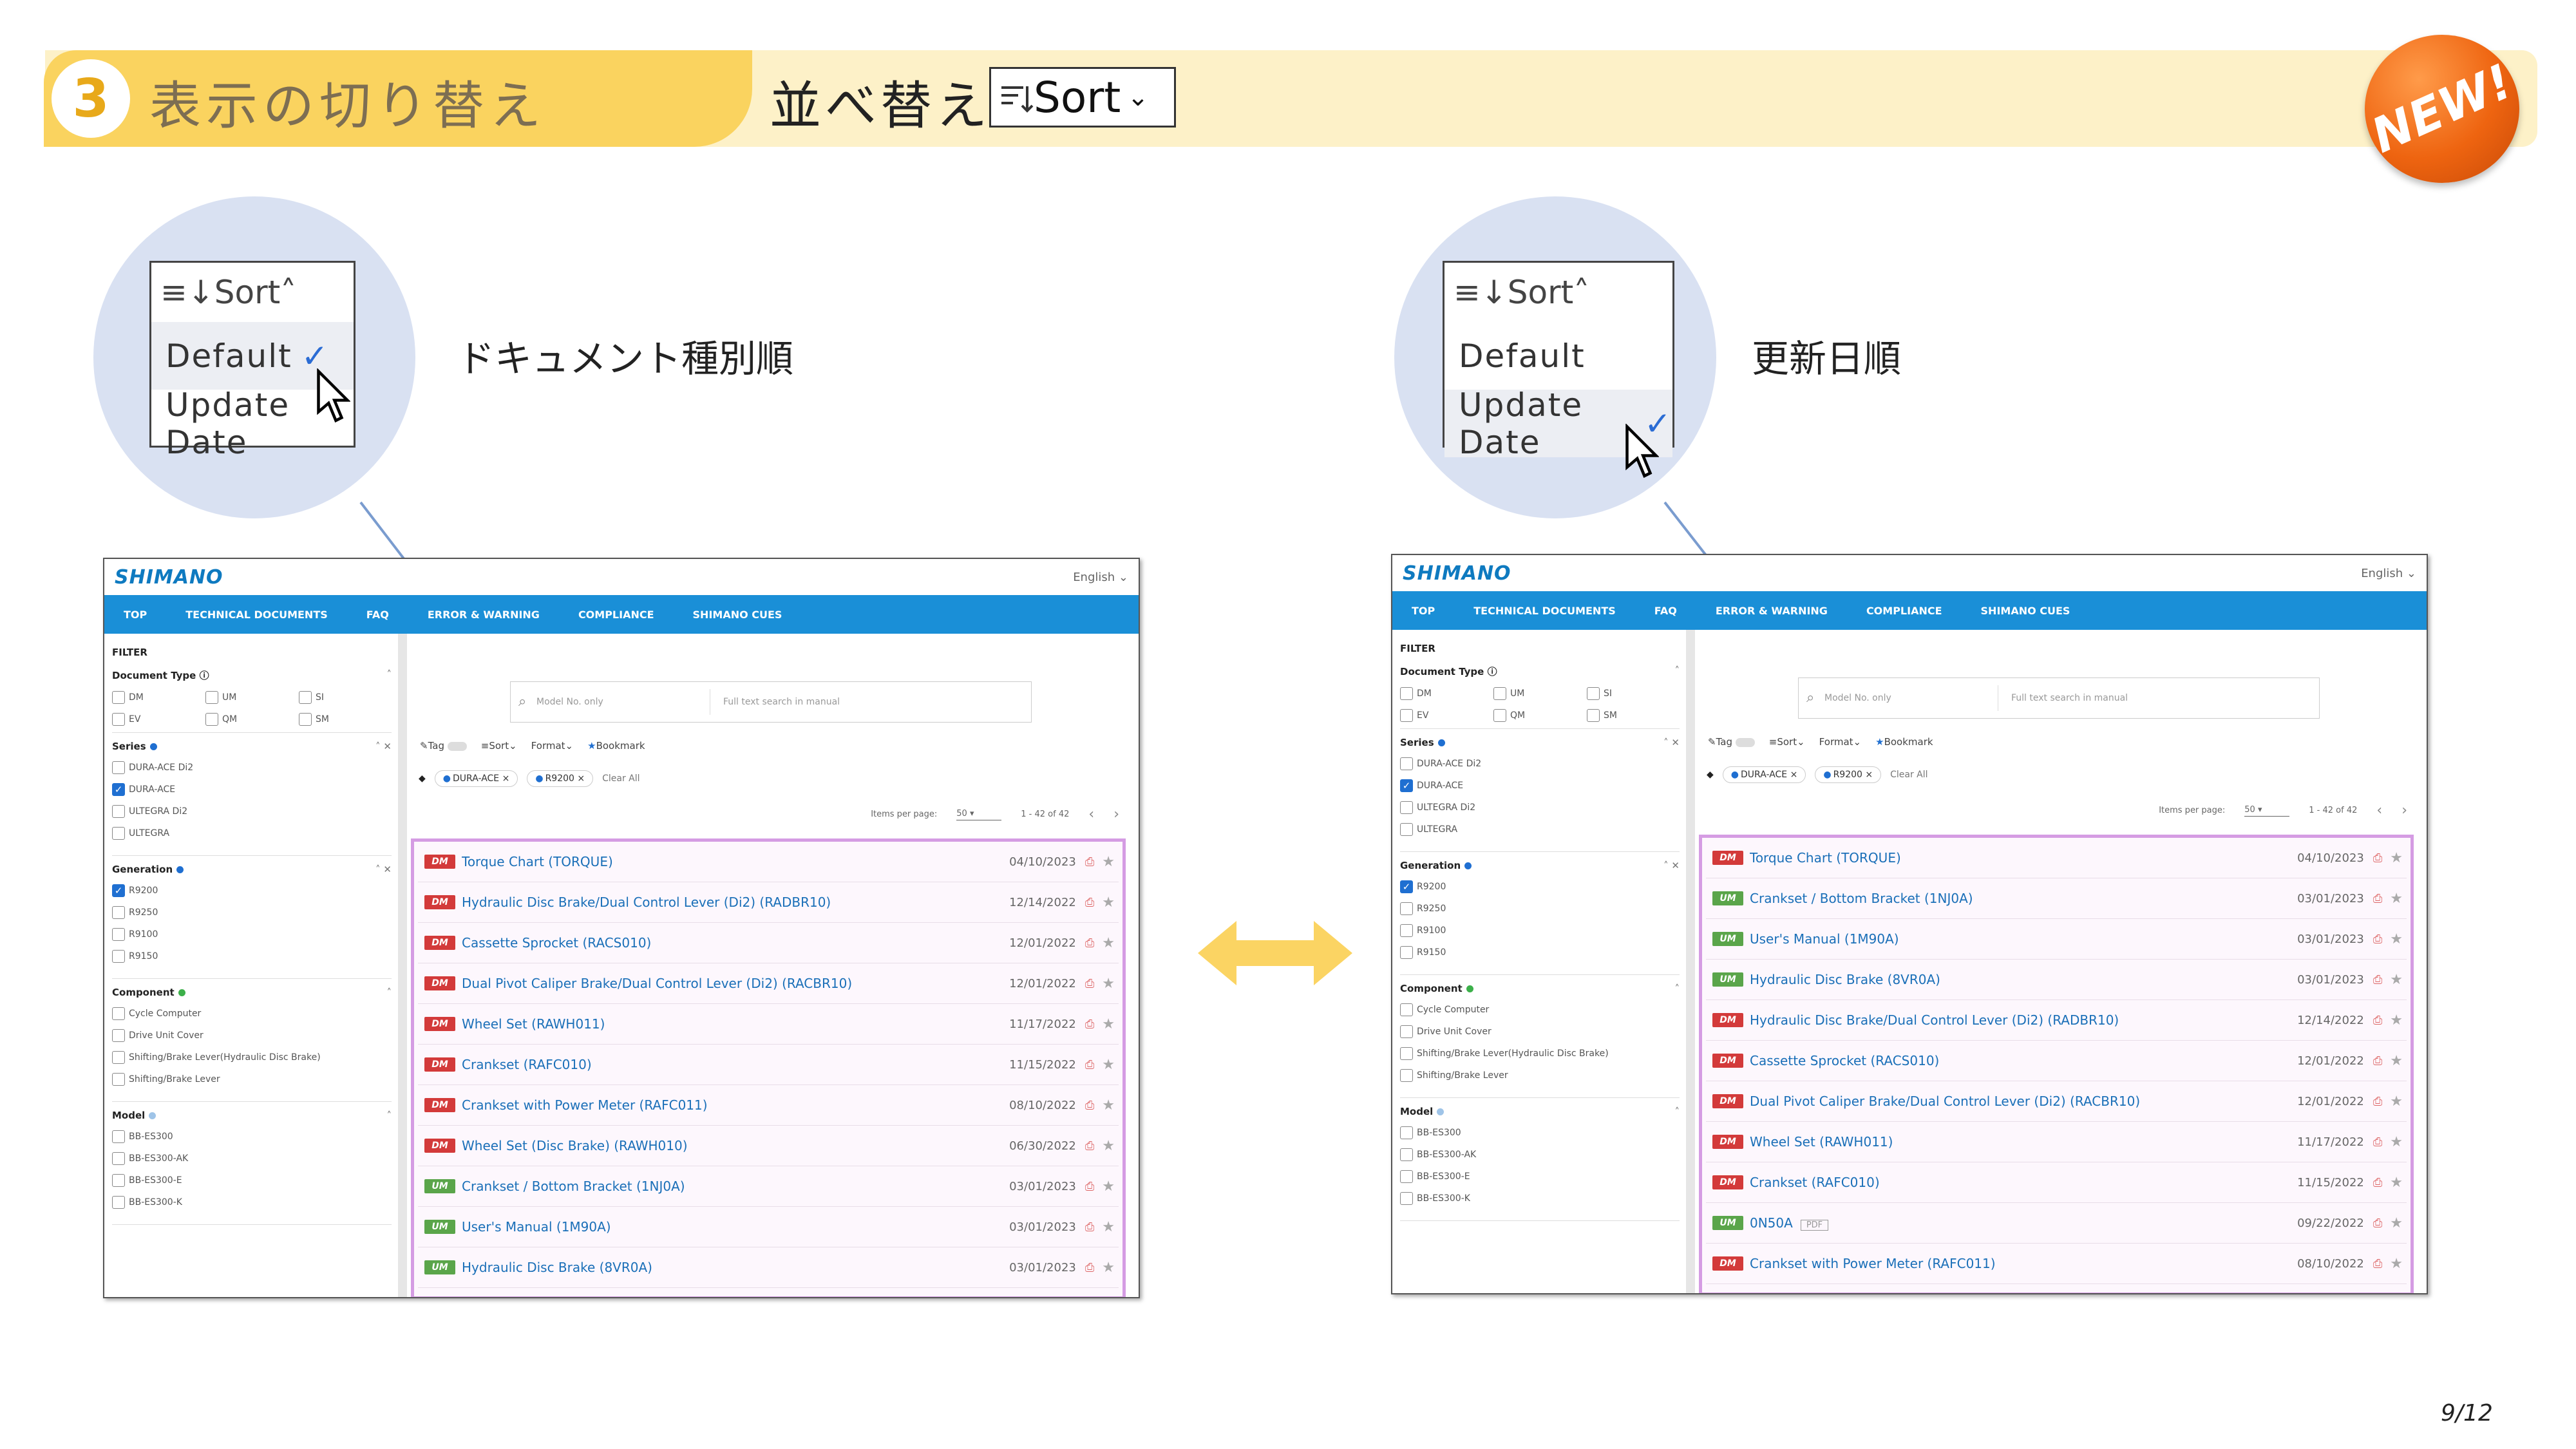  What do you see at coordinates (2024, 939) in the screenshot?
I see `result-title: User's Manual (1M90A)` at bounding box center [2024, 939].